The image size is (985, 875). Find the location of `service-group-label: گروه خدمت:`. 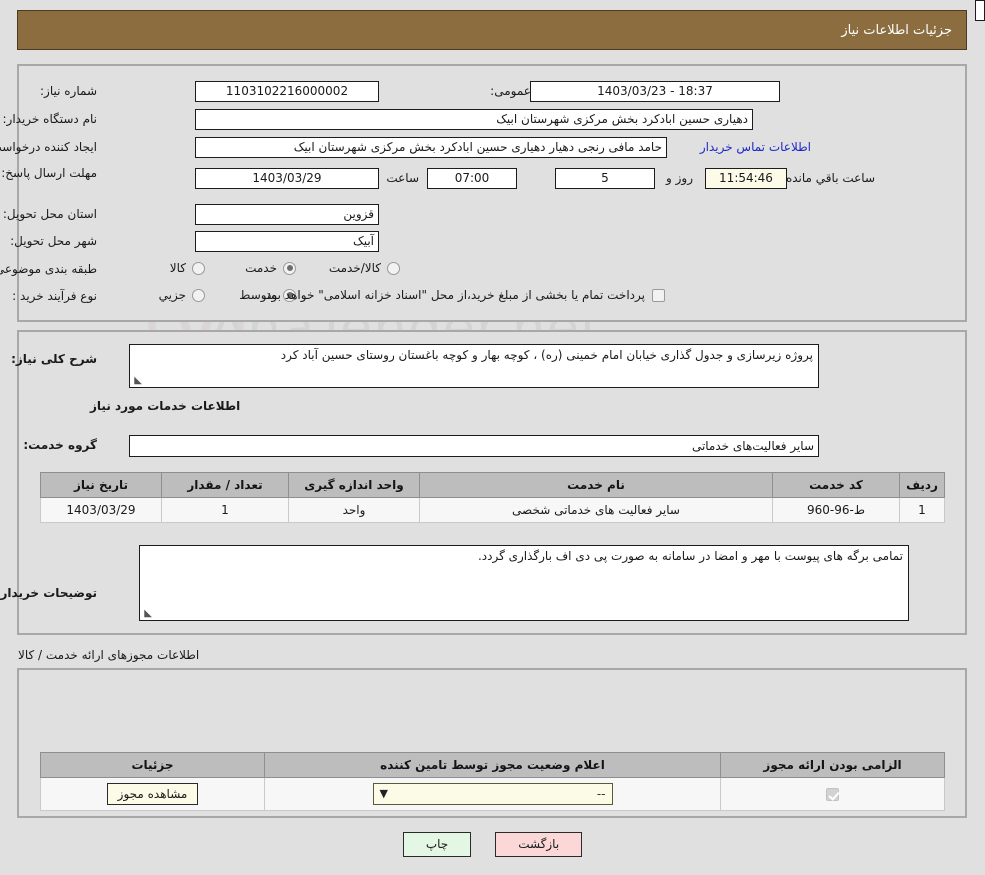

service-group-label: گروه خدمت: is located at coordinates (60, 445).